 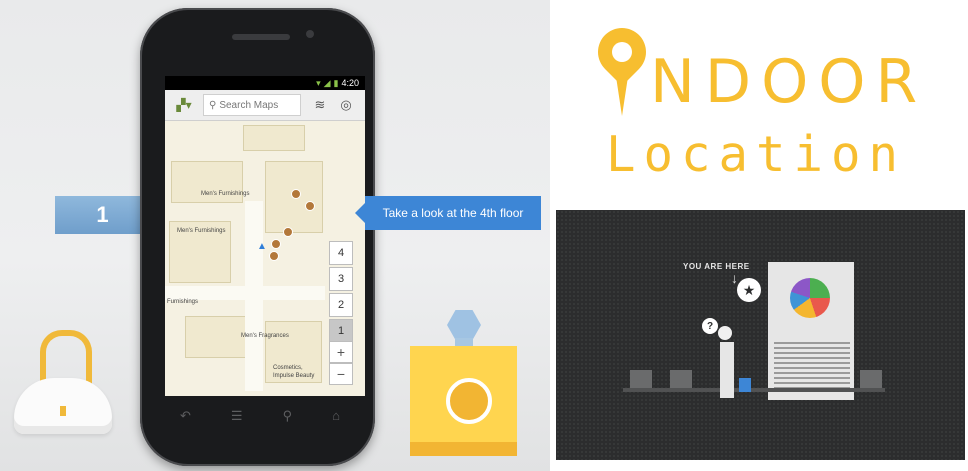 What do you see at coordinates (318, 82) in the screenshot?
I see `wifi-icon: ▾` at bounding box center [318, 82].